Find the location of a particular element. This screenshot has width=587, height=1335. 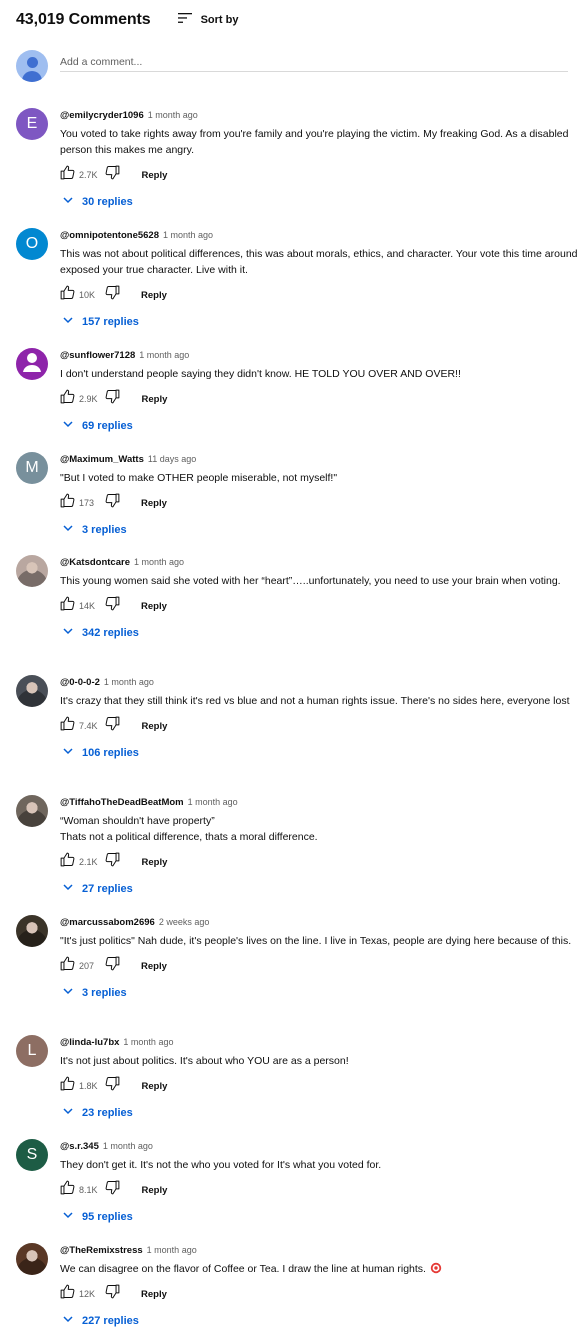

view-replies-button: 227 replies is located at coordinates (321, 1321).